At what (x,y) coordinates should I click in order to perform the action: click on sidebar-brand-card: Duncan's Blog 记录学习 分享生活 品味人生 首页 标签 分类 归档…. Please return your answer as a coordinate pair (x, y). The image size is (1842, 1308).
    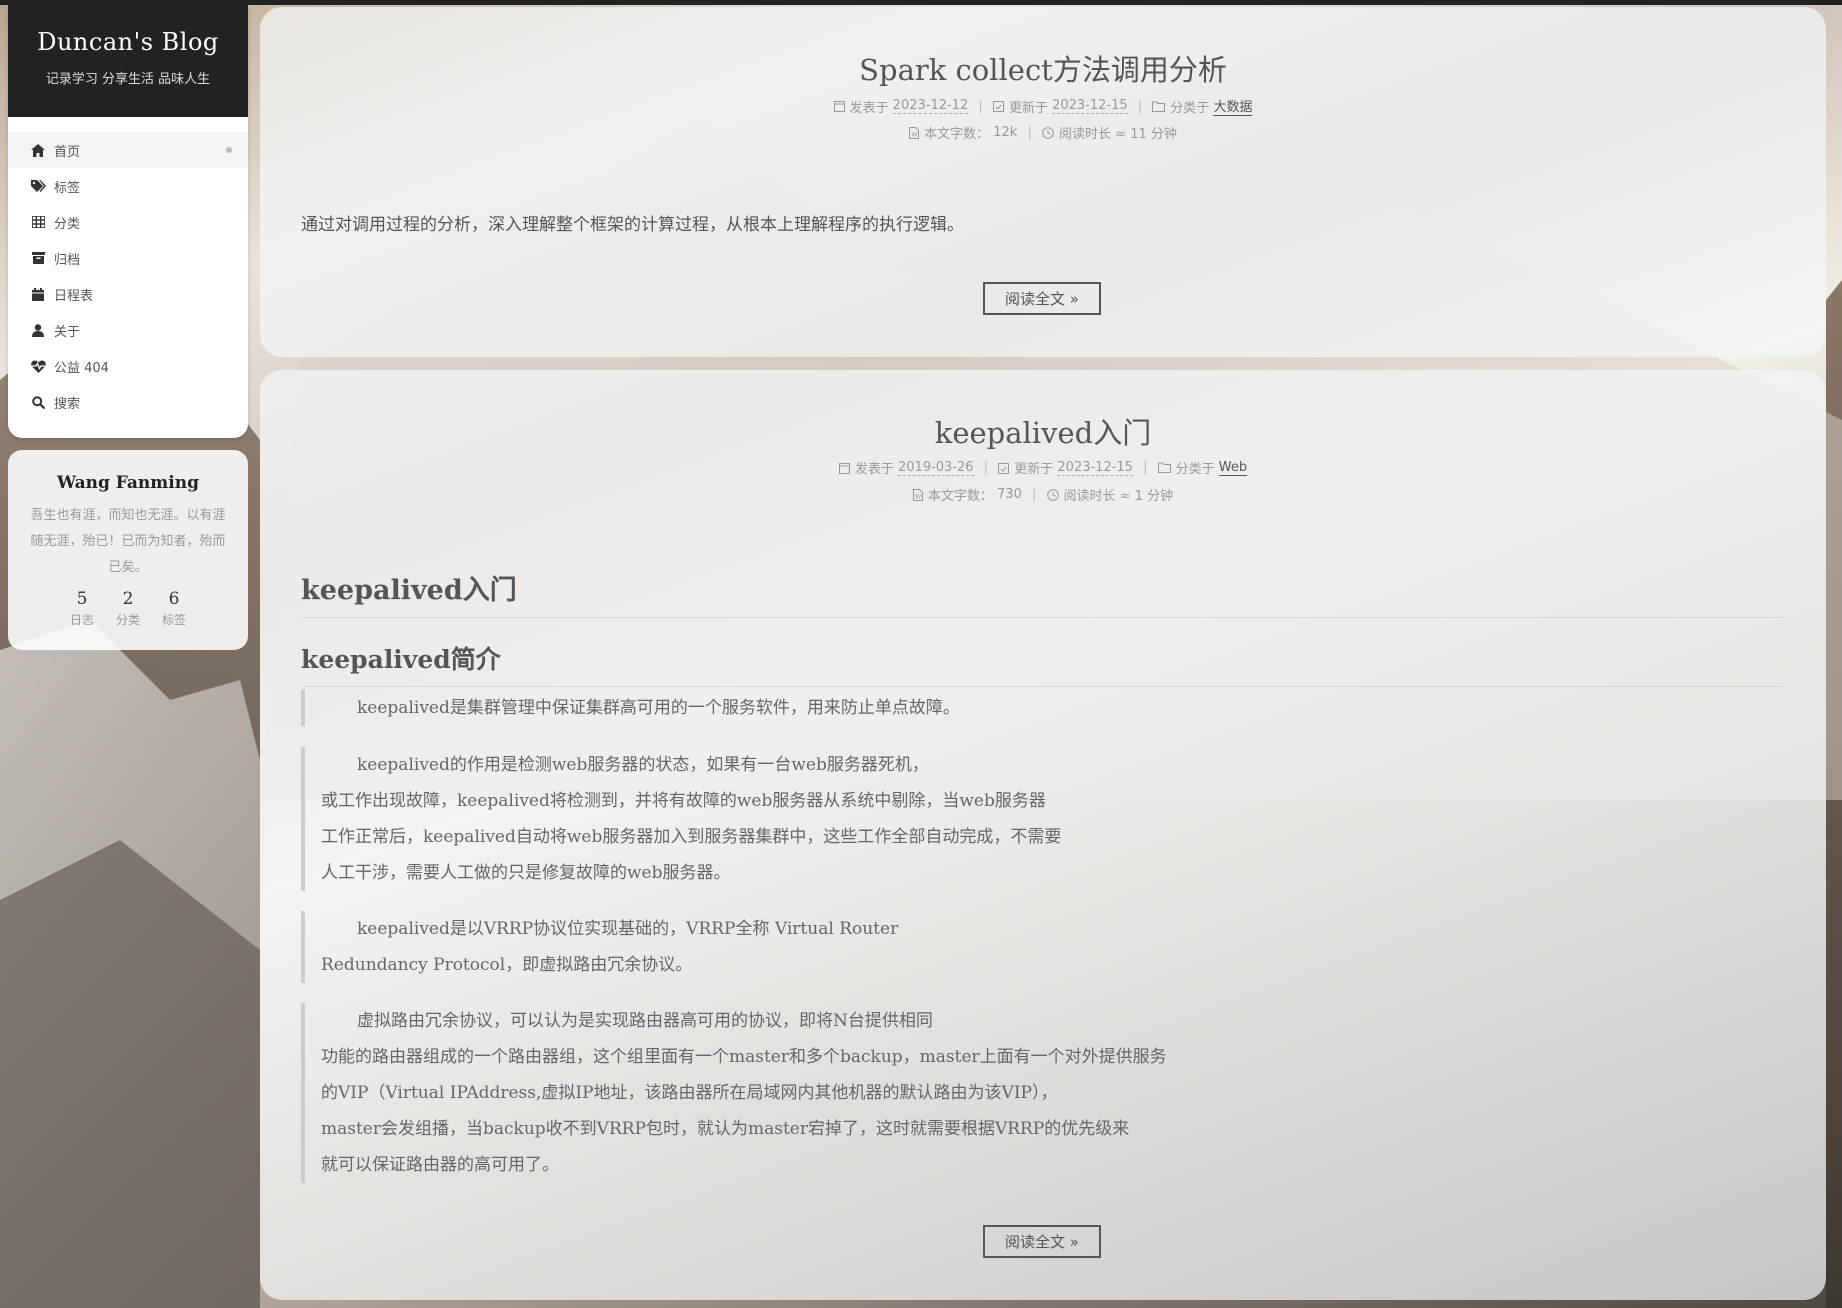
    Looking at the image, I should click on (128, 221).